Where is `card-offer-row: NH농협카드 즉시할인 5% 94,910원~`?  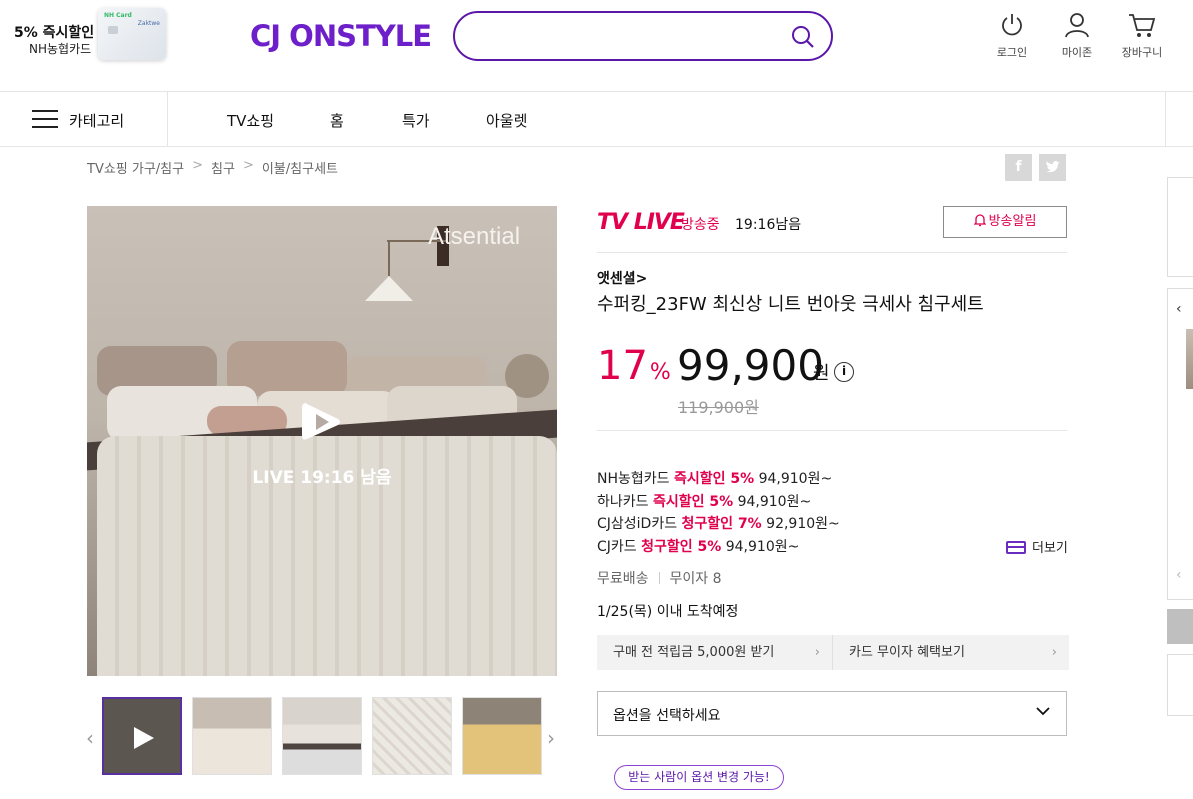 card-offer-row: NH농협카드 즉시할인 5% 94,910원~ is located at coordinates (714, 478).